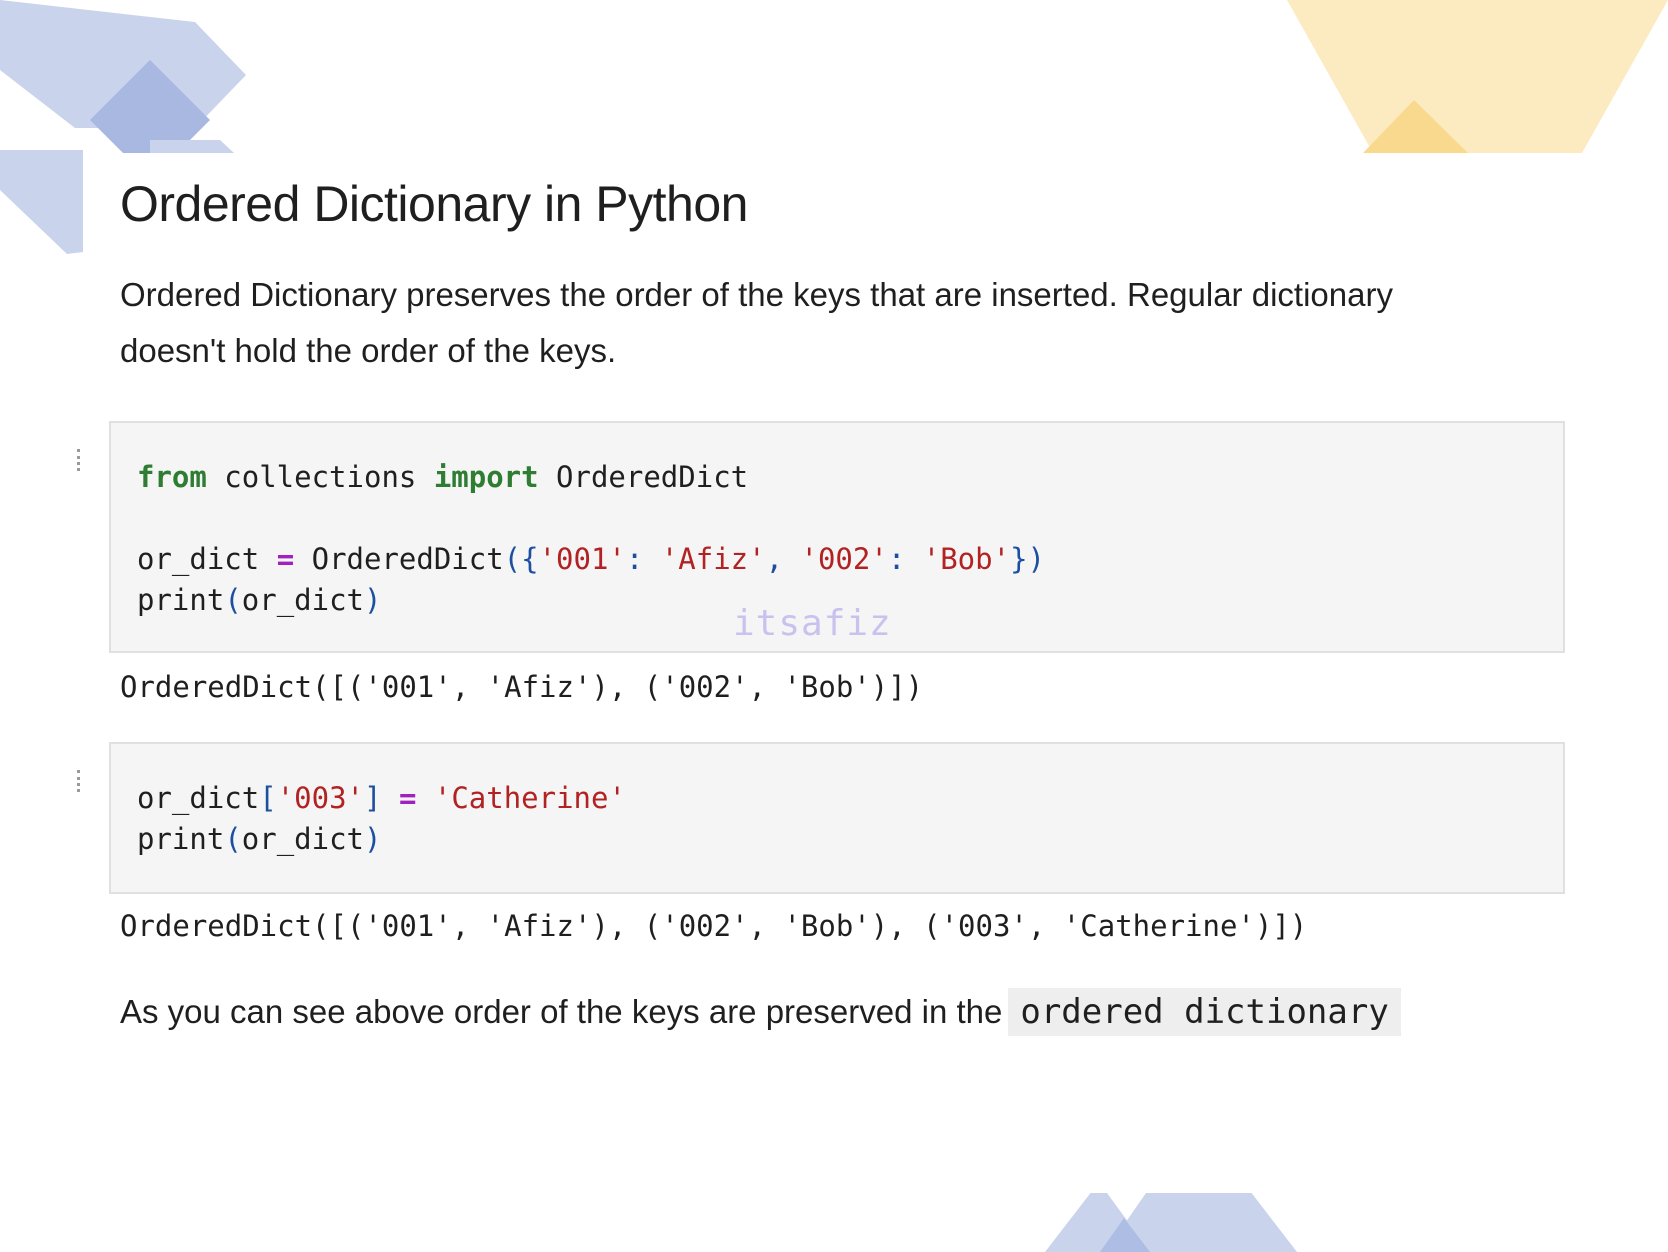 The height and width of the screenshot is (1252, 1668). Describe the element at coordinates (399, 559) in the screenshot. I see `function-token: OrderedDict` at that location.